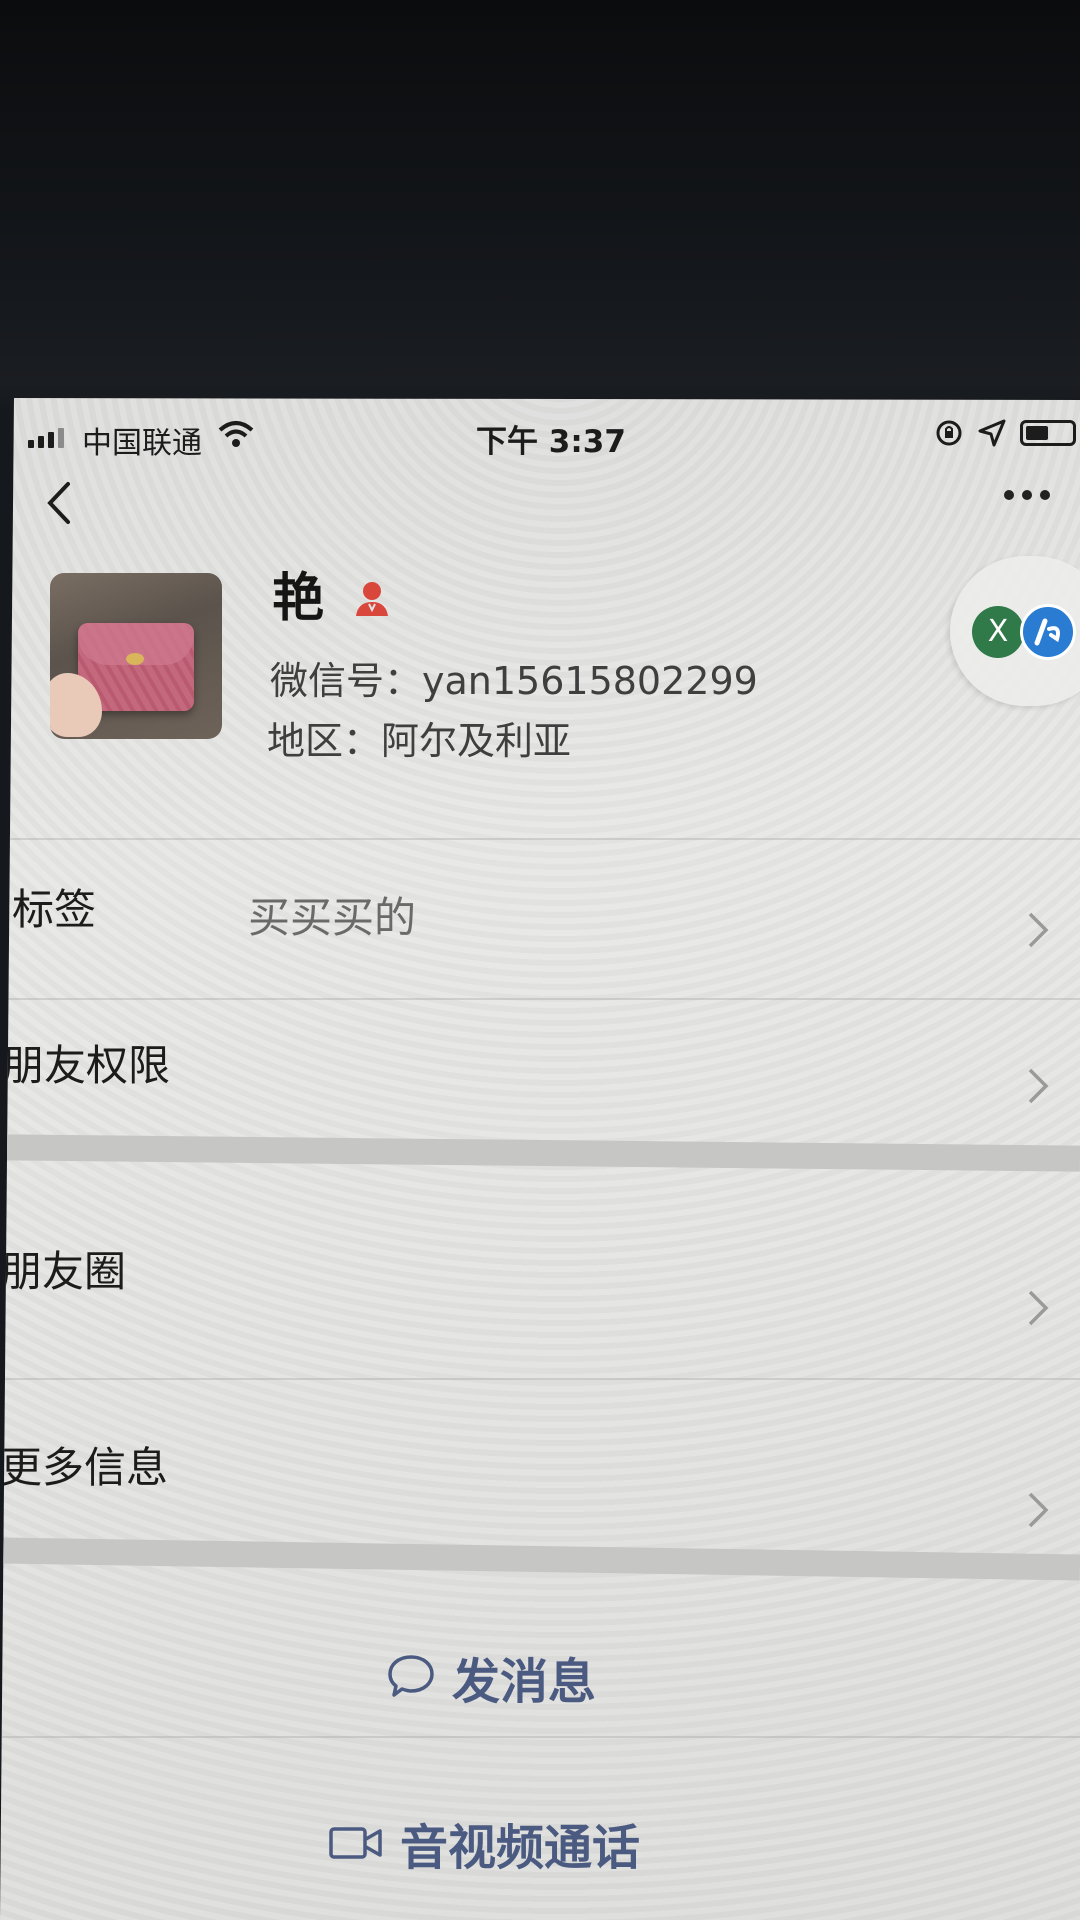  I want to click on nickname: 艳, so click(298, 599).